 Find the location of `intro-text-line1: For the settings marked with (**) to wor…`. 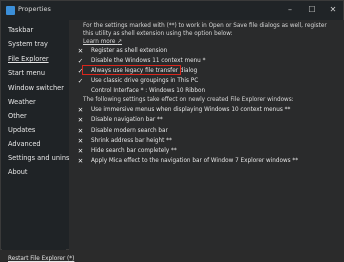

intro-text-line1: For the settings marked with (**) to wor… is located at coordinates (205, 26).